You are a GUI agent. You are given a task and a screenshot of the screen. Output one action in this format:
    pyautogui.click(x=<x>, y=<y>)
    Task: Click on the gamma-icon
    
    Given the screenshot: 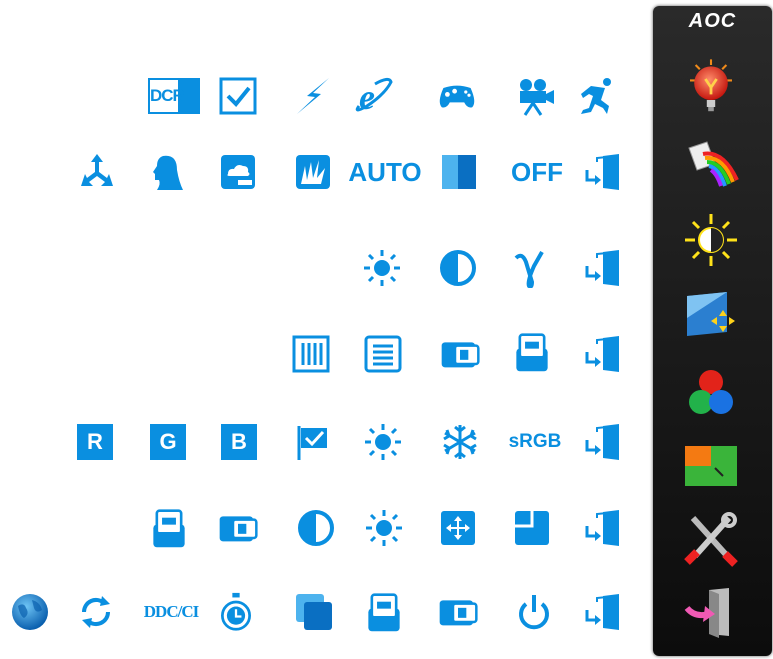 What is the action you would take?
    pyautogui.click(x=530, y=268)
    